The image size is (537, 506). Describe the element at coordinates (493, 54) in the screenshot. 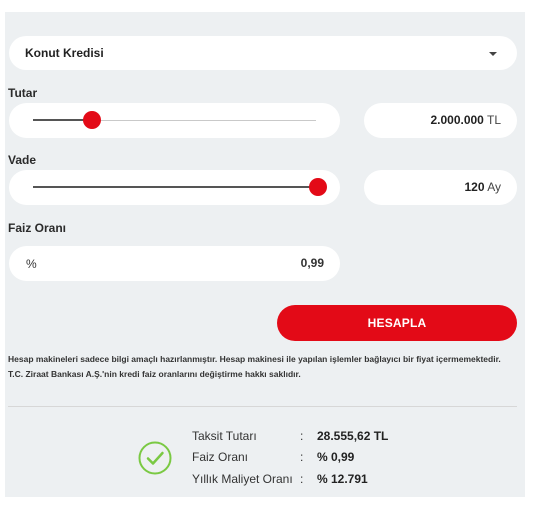

I see `chevron-down-icon` at that location.